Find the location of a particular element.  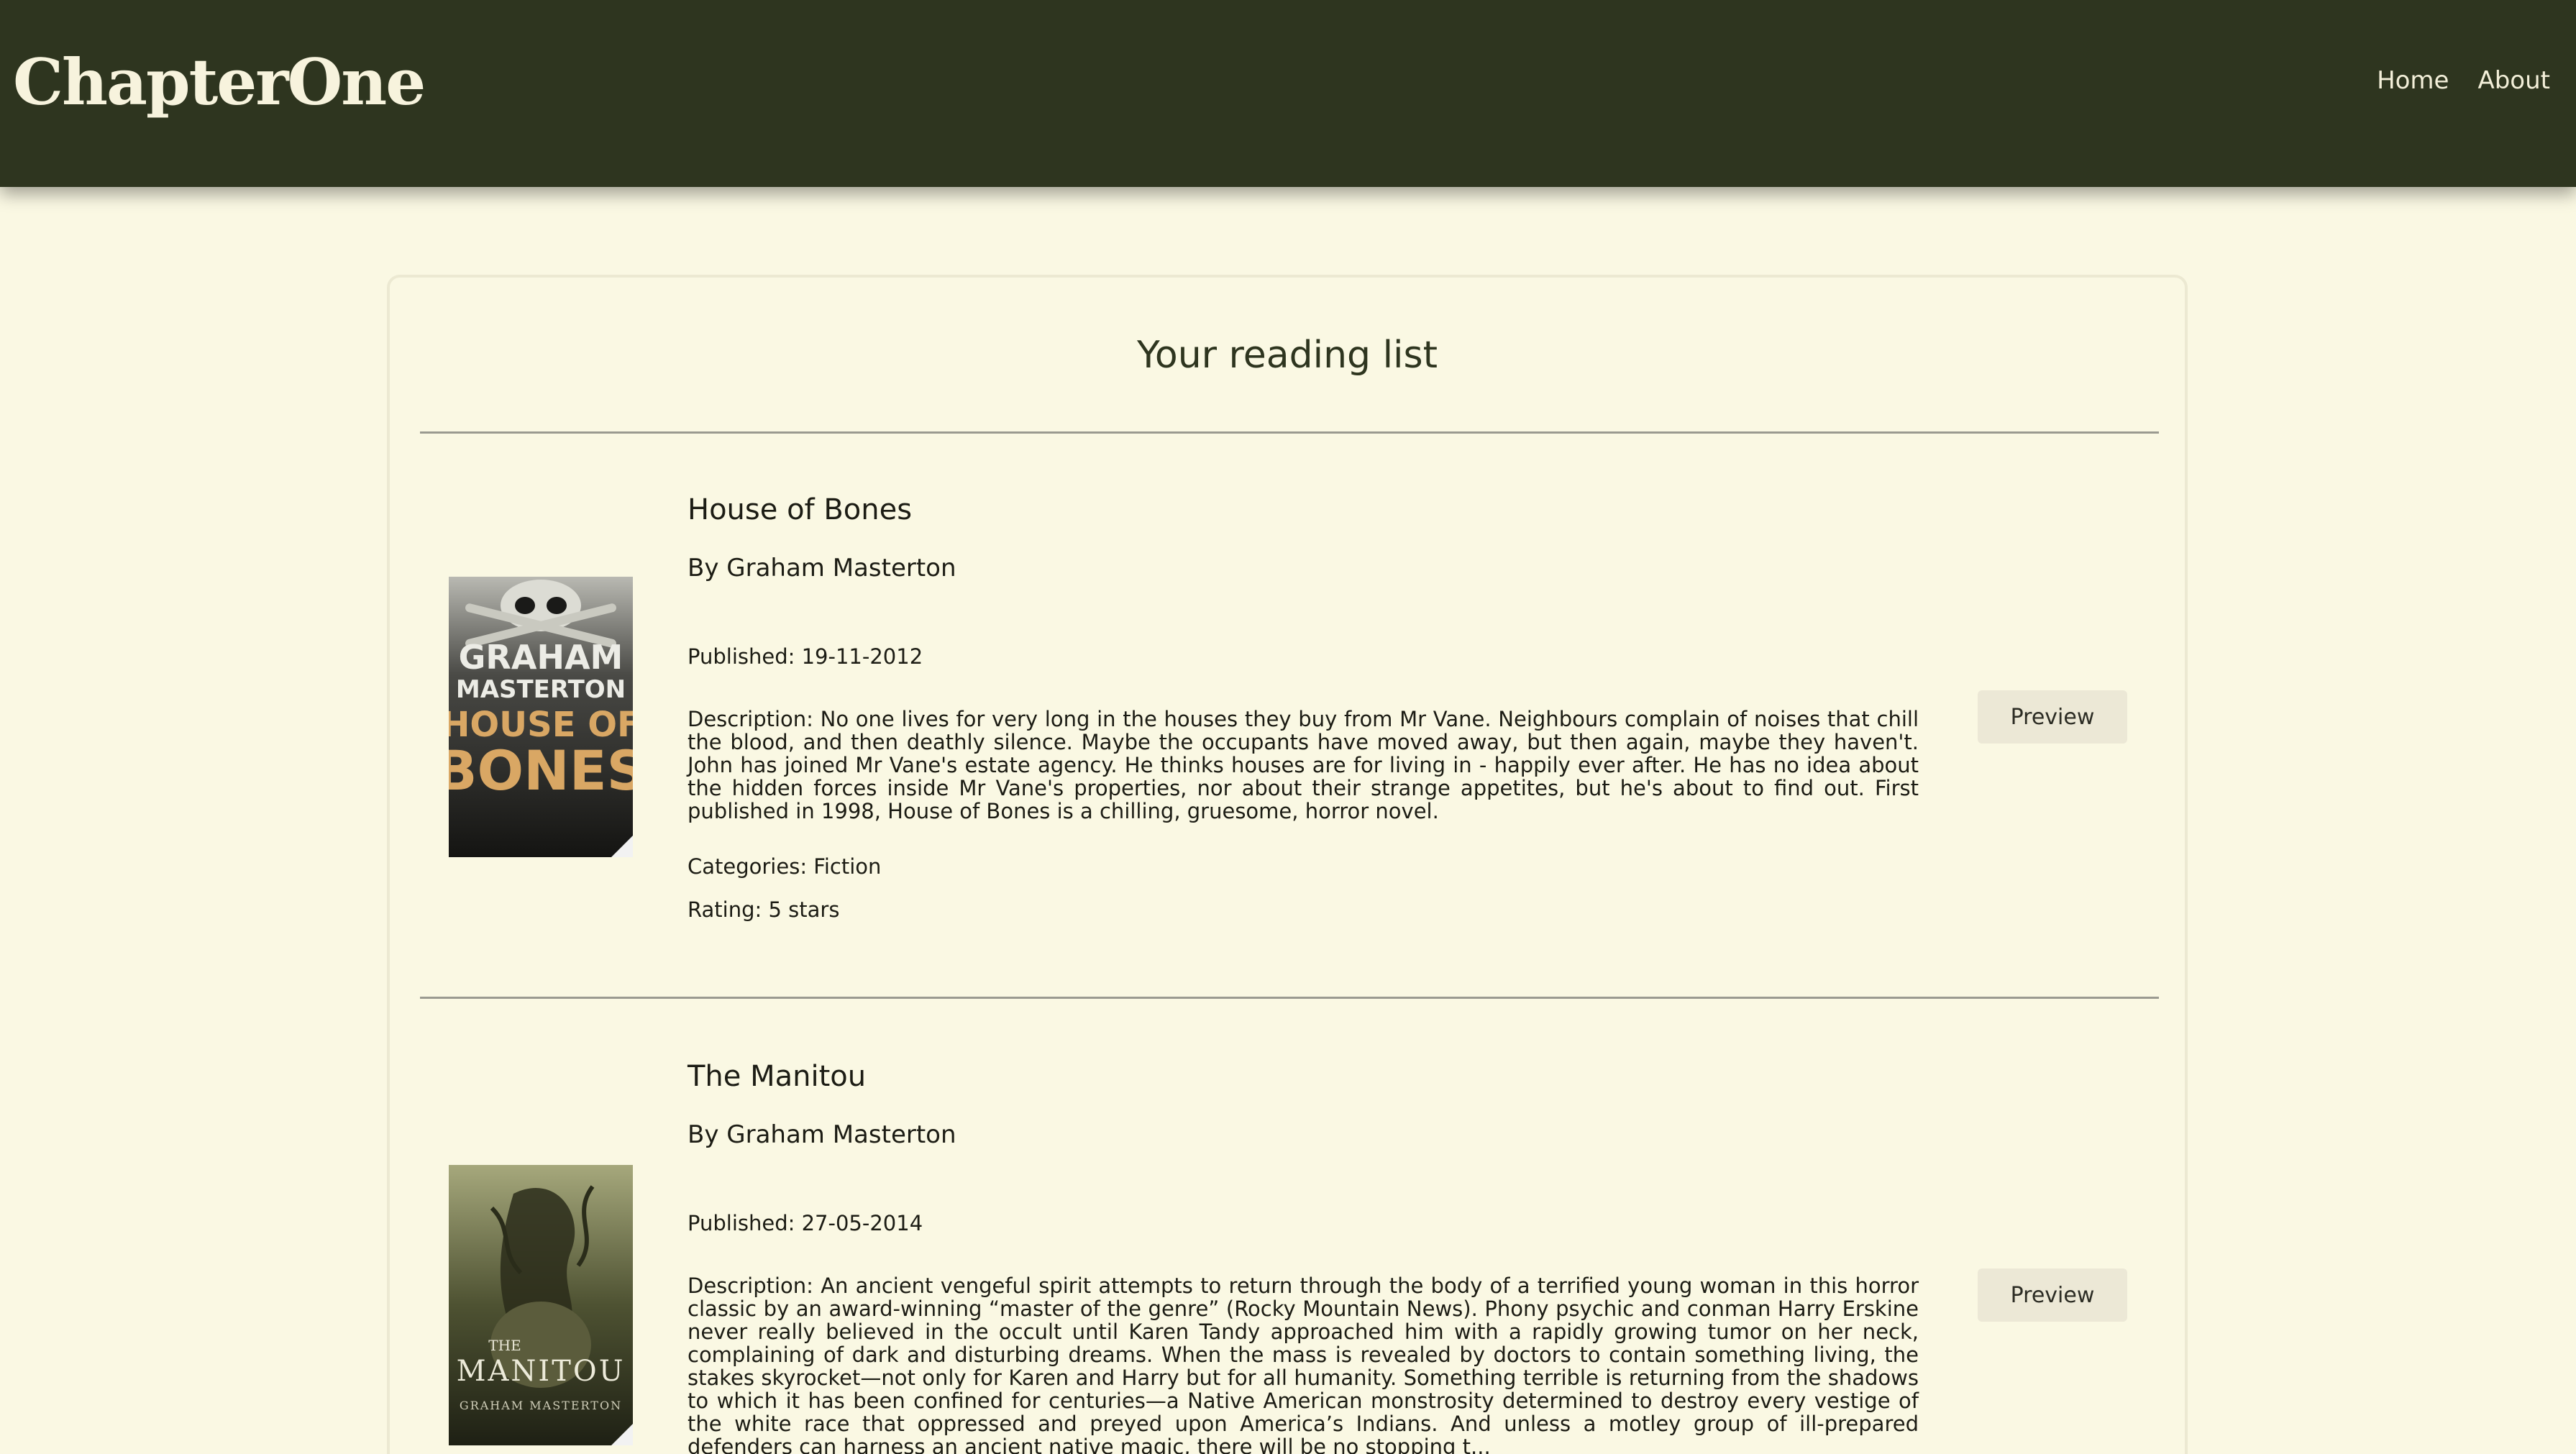

book-cover-image: THE MANITOU GRAHAM MASTERTON is located at coordinates (541, 1305).